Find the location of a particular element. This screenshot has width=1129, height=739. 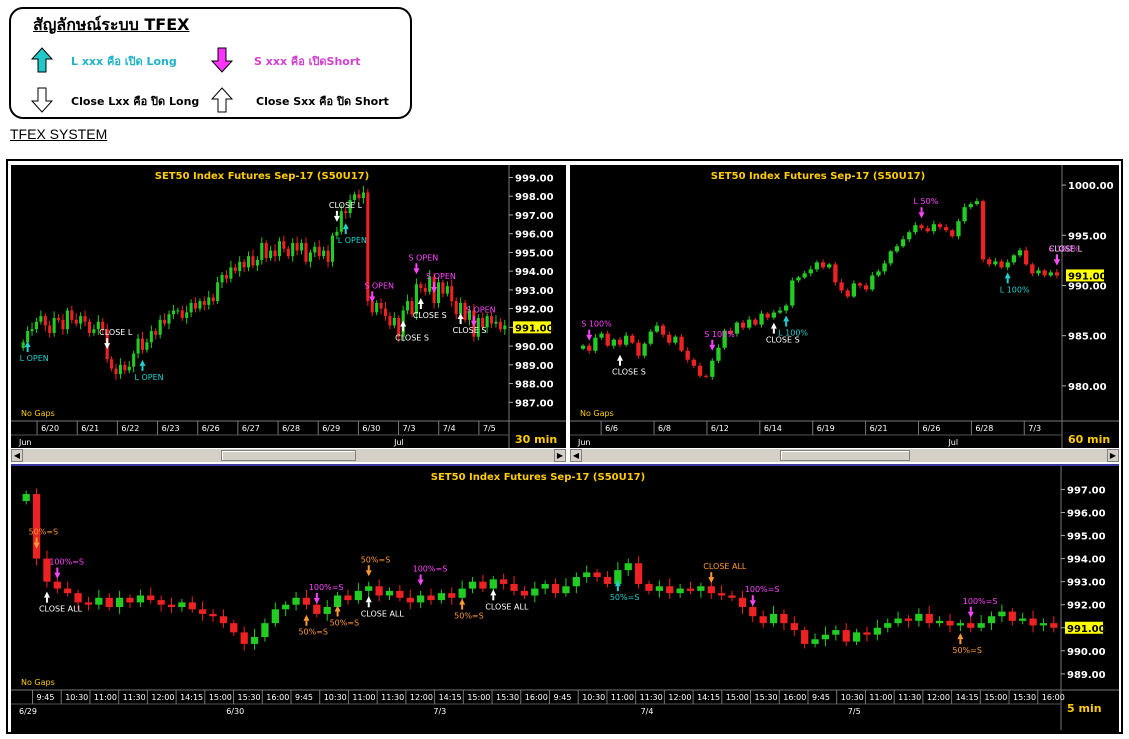

legend-close-long: Close Lxx คือ ปิด Long is located at coordinates (135, 101).